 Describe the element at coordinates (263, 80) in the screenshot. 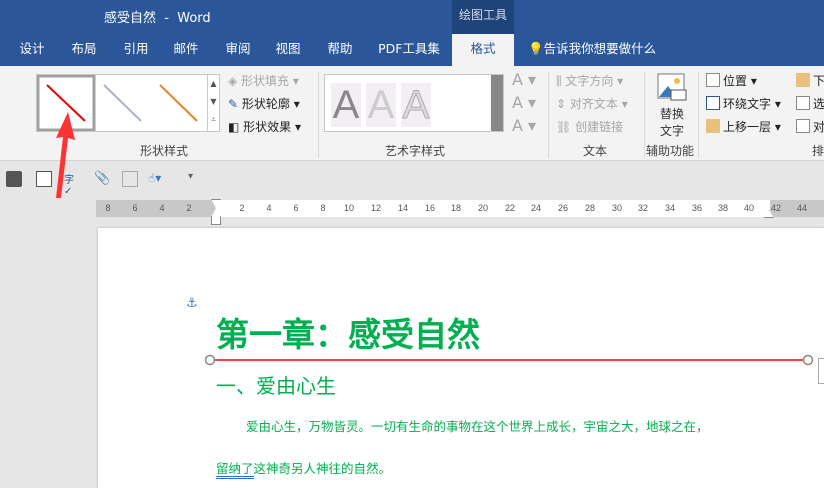

I see `shape-fill-button: ◈ 形状填充 ▾` at that location.